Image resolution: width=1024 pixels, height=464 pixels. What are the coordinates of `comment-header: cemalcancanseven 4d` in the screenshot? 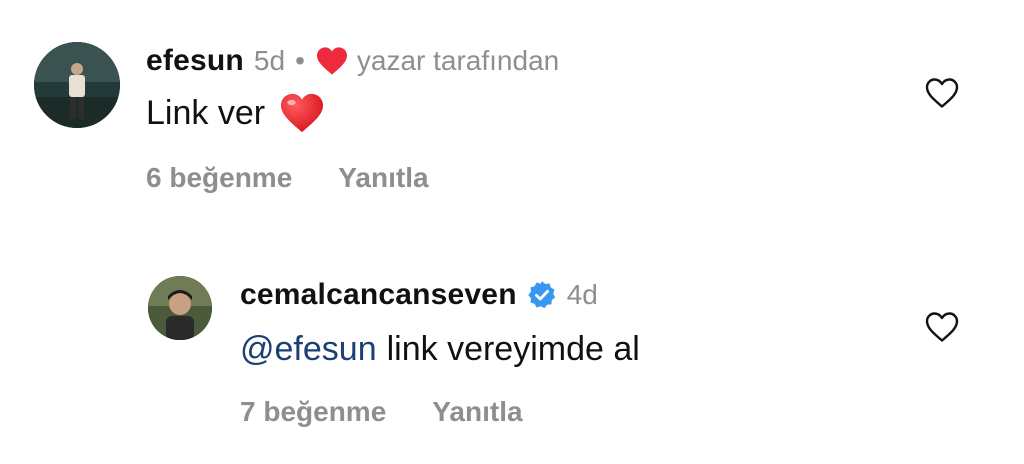 It's located at (419, 295).